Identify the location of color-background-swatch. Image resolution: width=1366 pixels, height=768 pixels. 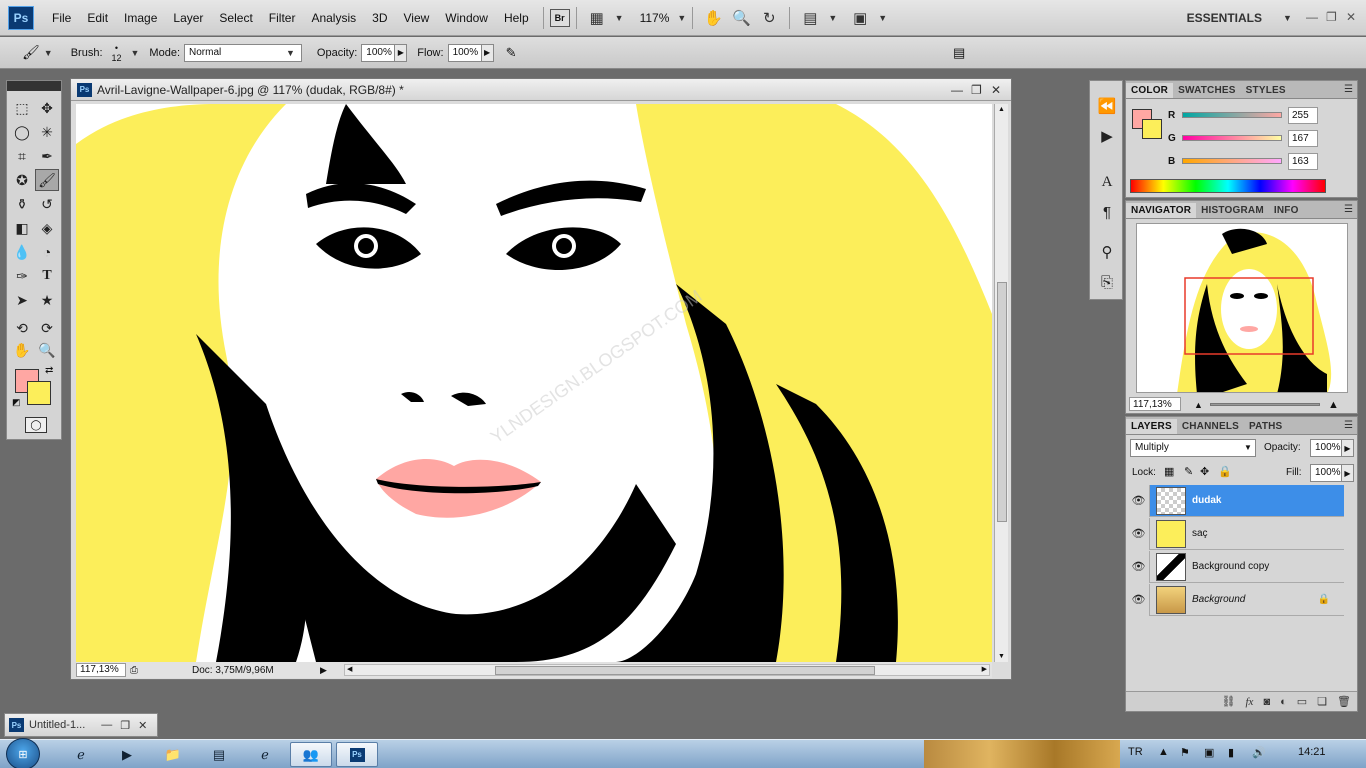
(1152, 129).